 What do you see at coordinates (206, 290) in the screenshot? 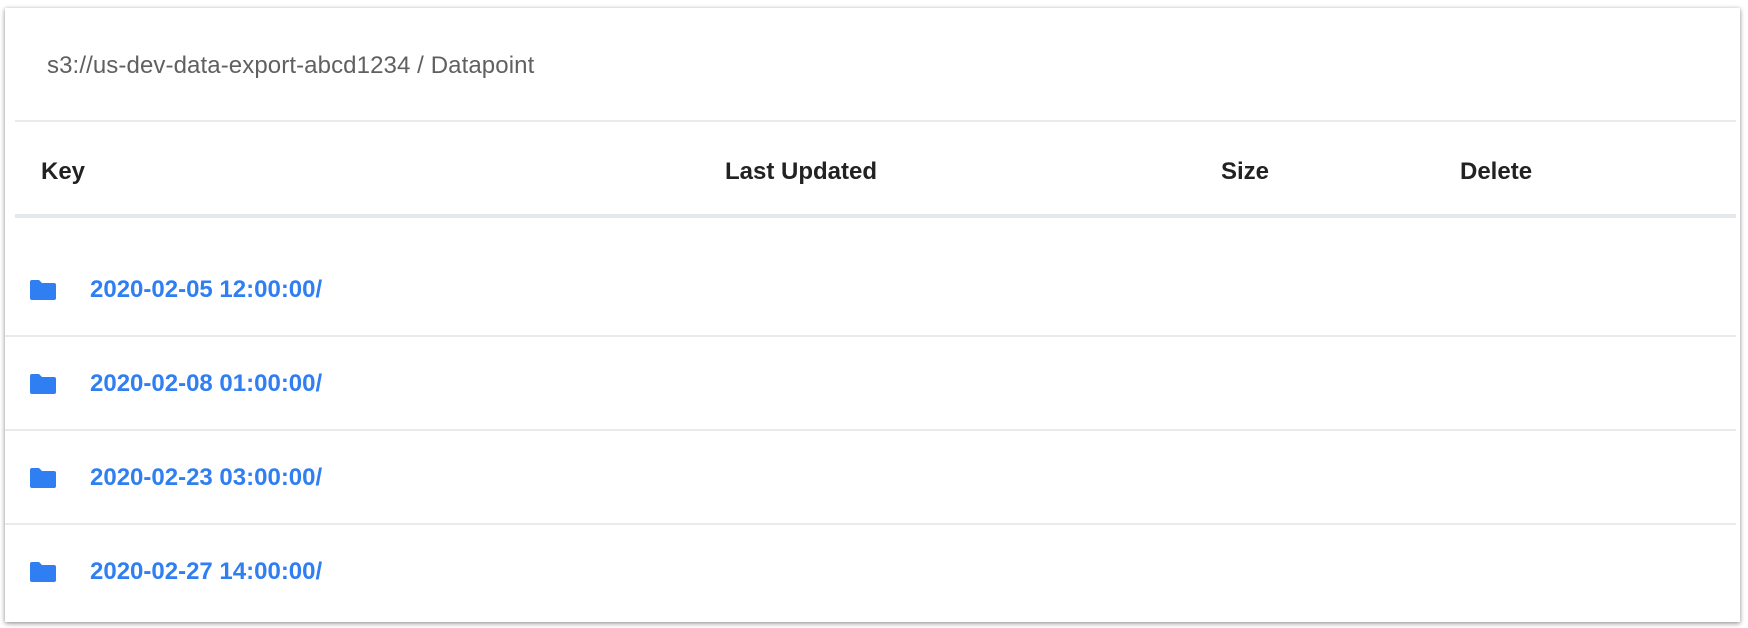
I see `folder-link: 2020-02-05 12:00:00/` at bounding box center [206, 290].